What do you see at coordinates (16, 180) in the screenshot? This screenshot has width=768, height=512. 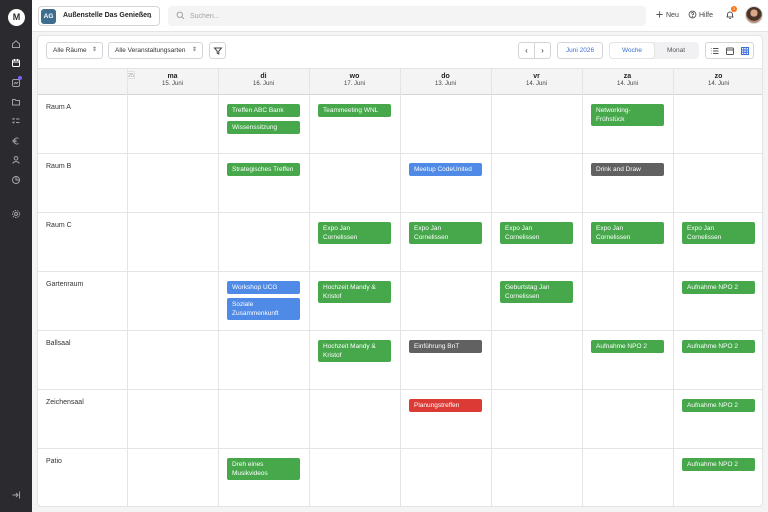 I see `chart-icon` at bounding box center [16, 180].